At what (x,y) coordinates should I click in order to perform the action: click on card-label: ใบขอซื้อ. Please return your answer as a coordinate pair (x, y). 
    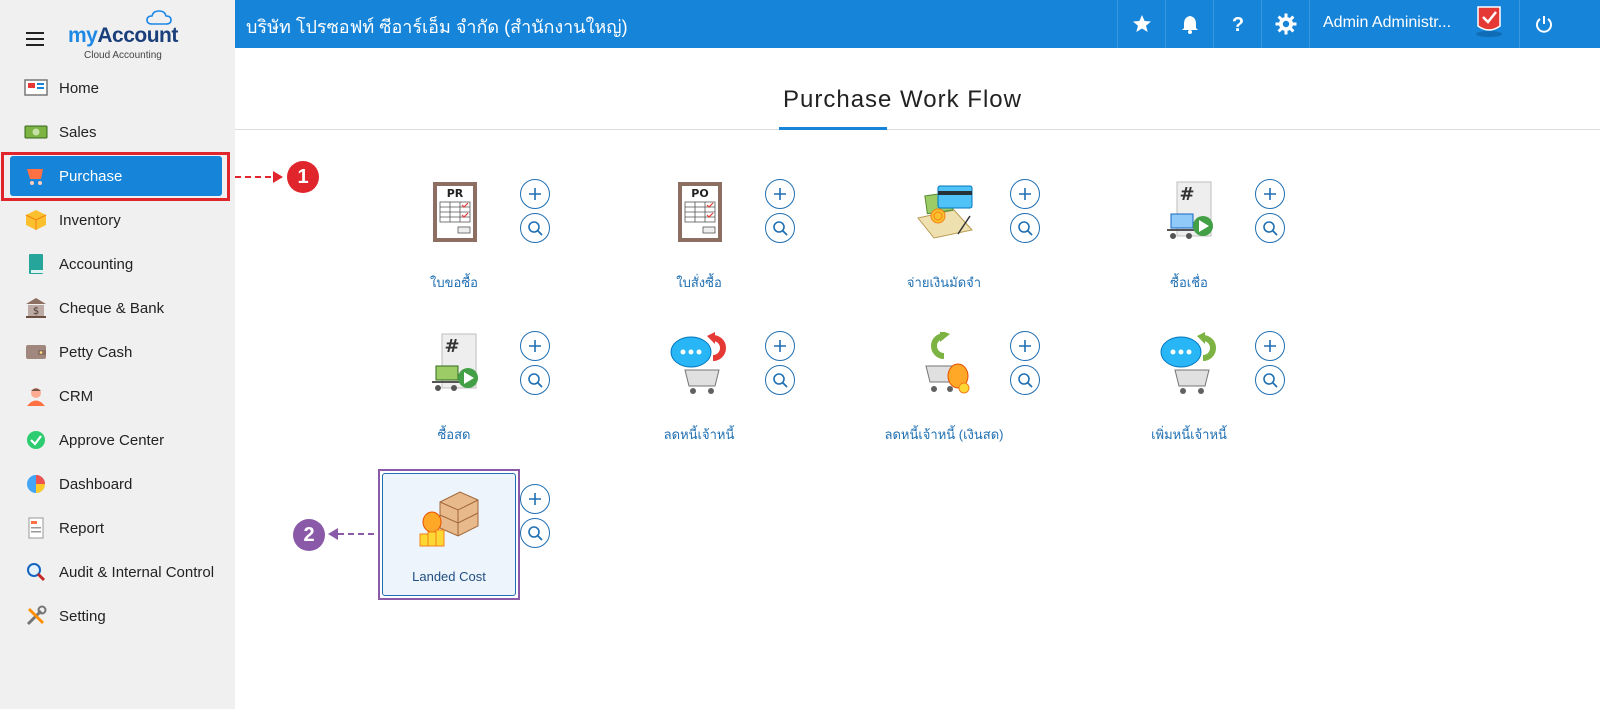
    Looking at the image, I should click on (454, 282).